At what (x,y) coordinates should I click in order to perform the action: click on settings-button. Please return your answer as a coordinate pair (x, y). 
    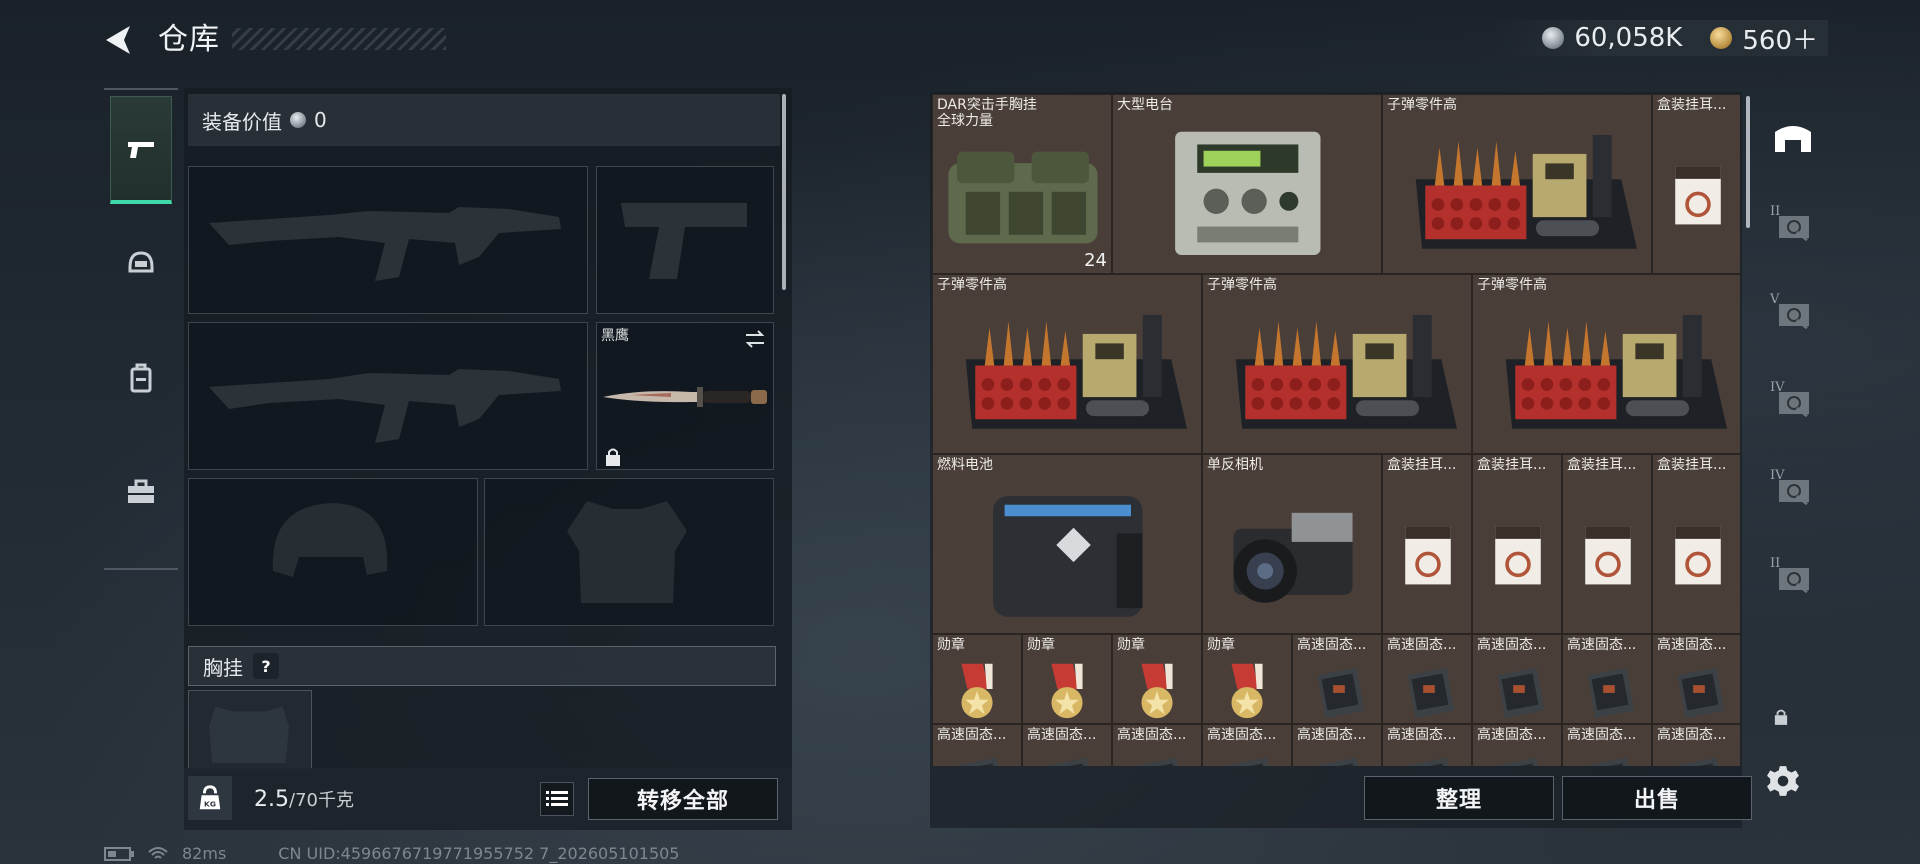
    Looking at the image, I should click on (1783, 783).